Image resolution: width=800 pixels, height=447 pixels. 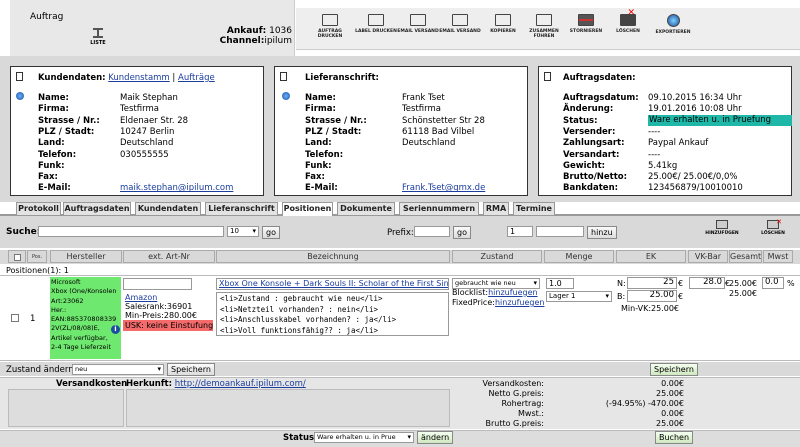 What do you see at coordinates (138, 78) in the screenshot?
I see `kundenstamm-link: Kundenstamm` at bounding box center [138, 78].